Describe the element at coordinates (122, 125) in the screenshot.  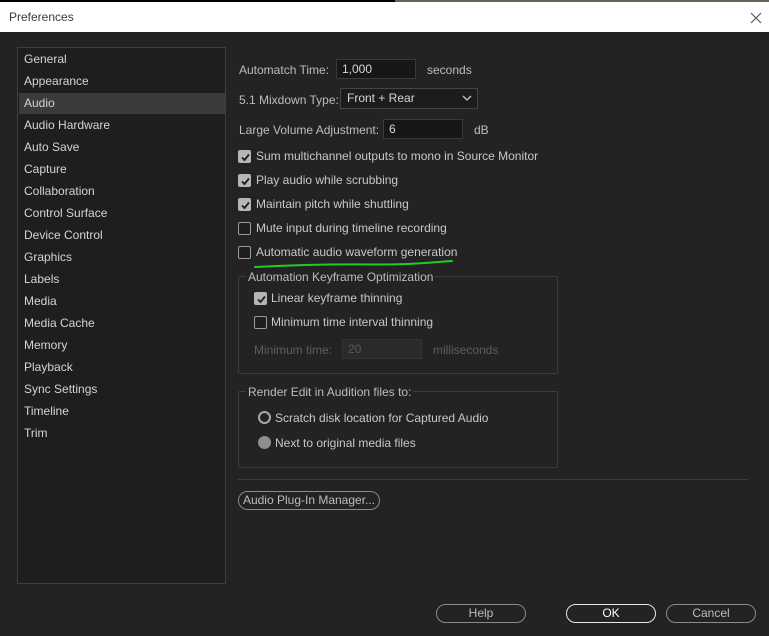
I see `sidebar-item-audio-hardware: Audio Hardware` at that location.